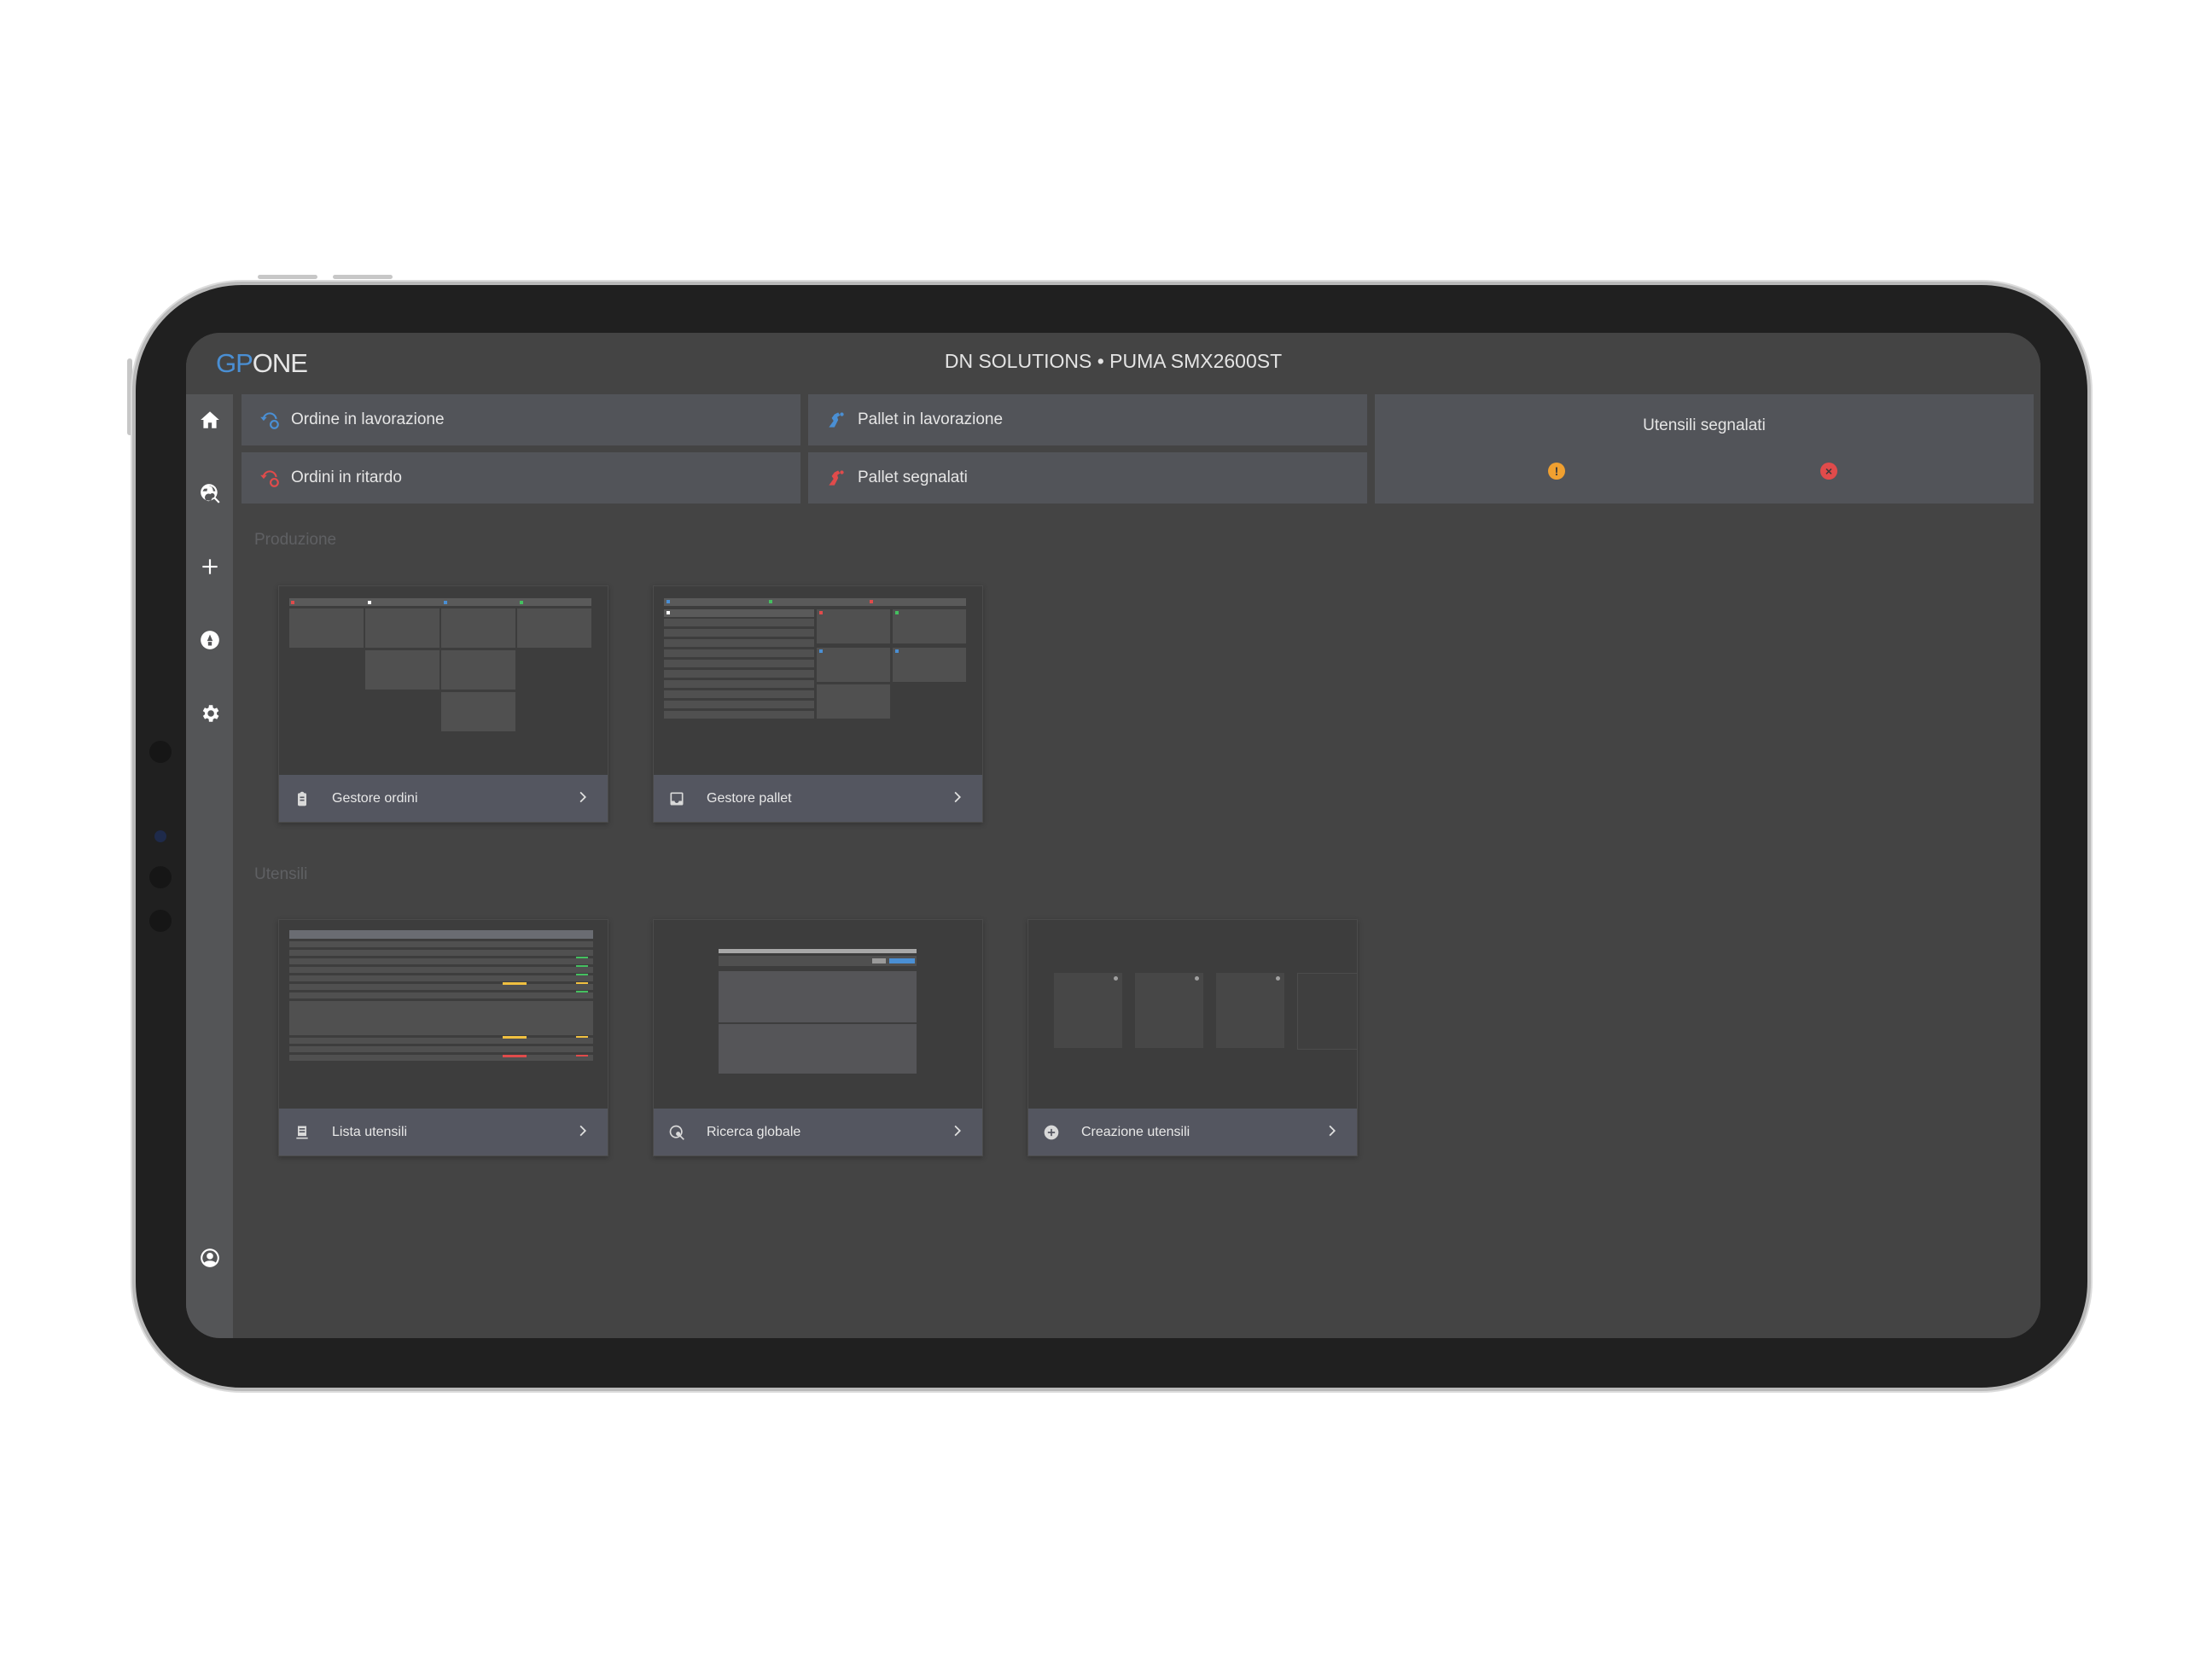 Image resolution: width=2212 pixels, height=1659 pixels. I want to click on stat-label: Ordini in ritardo, so click(346, 477).